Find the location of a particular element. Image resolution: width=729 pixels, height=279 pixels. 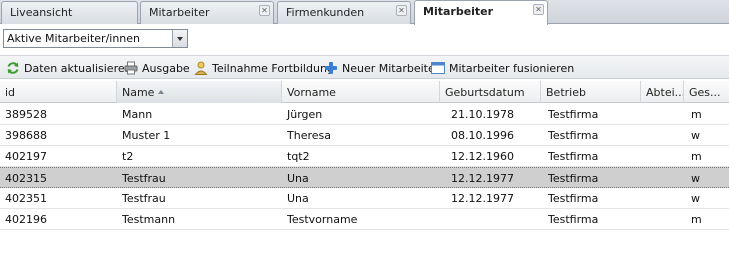

tab-label: Firmenkunden is located at coordinates (325, 12).